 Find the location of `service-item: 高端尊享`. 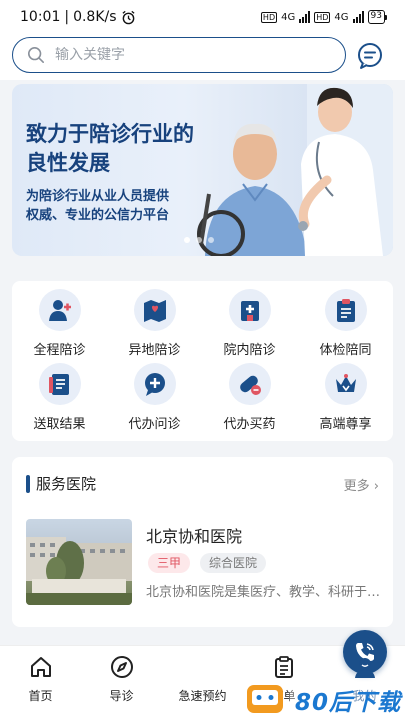

service-item: 高端尊享 is located at coordinates (345, 401).